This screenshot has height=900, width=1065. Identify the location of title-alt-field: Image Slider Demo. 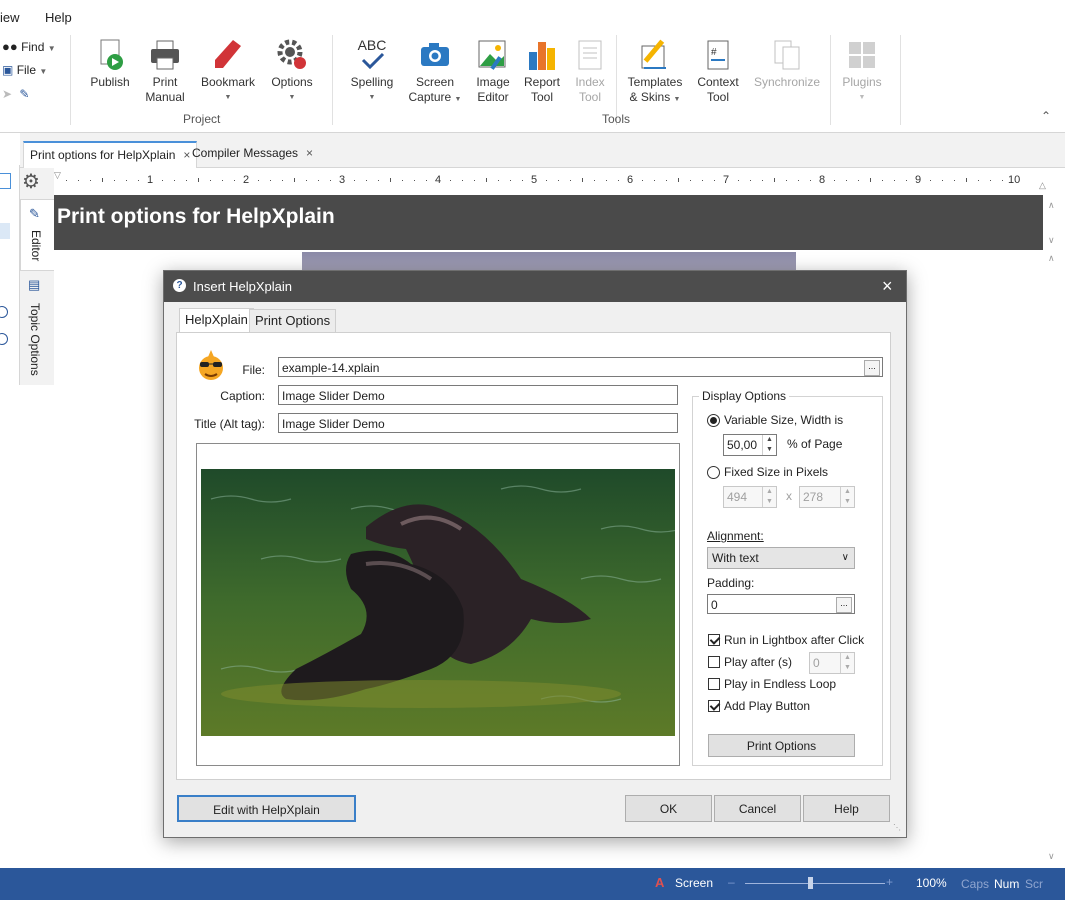
(478, 423).